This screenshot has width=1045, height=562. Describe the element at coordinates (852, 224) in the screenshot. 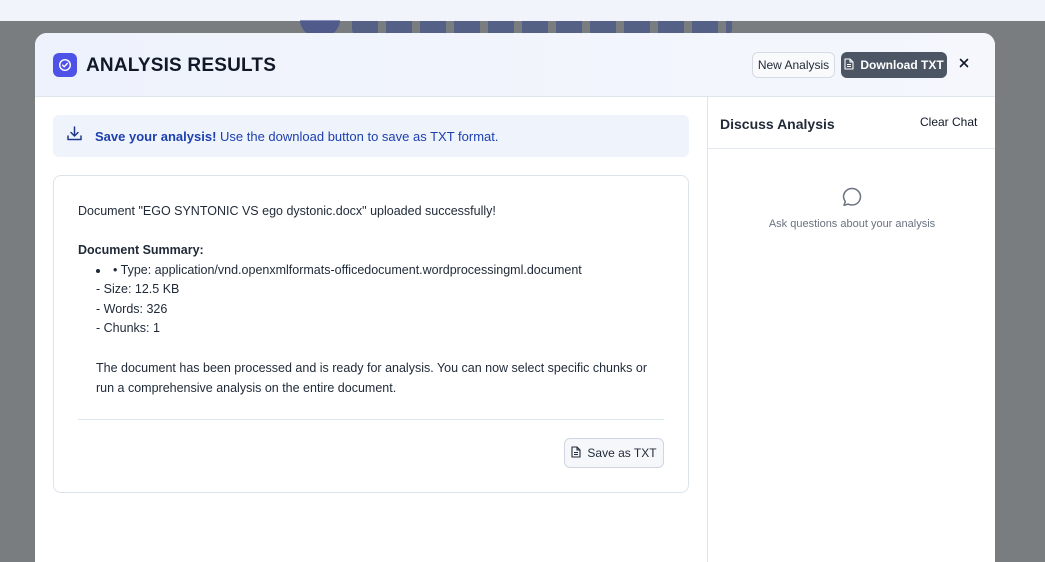

I see `chat-empty-message: Ask questions about your analysis` at that location.